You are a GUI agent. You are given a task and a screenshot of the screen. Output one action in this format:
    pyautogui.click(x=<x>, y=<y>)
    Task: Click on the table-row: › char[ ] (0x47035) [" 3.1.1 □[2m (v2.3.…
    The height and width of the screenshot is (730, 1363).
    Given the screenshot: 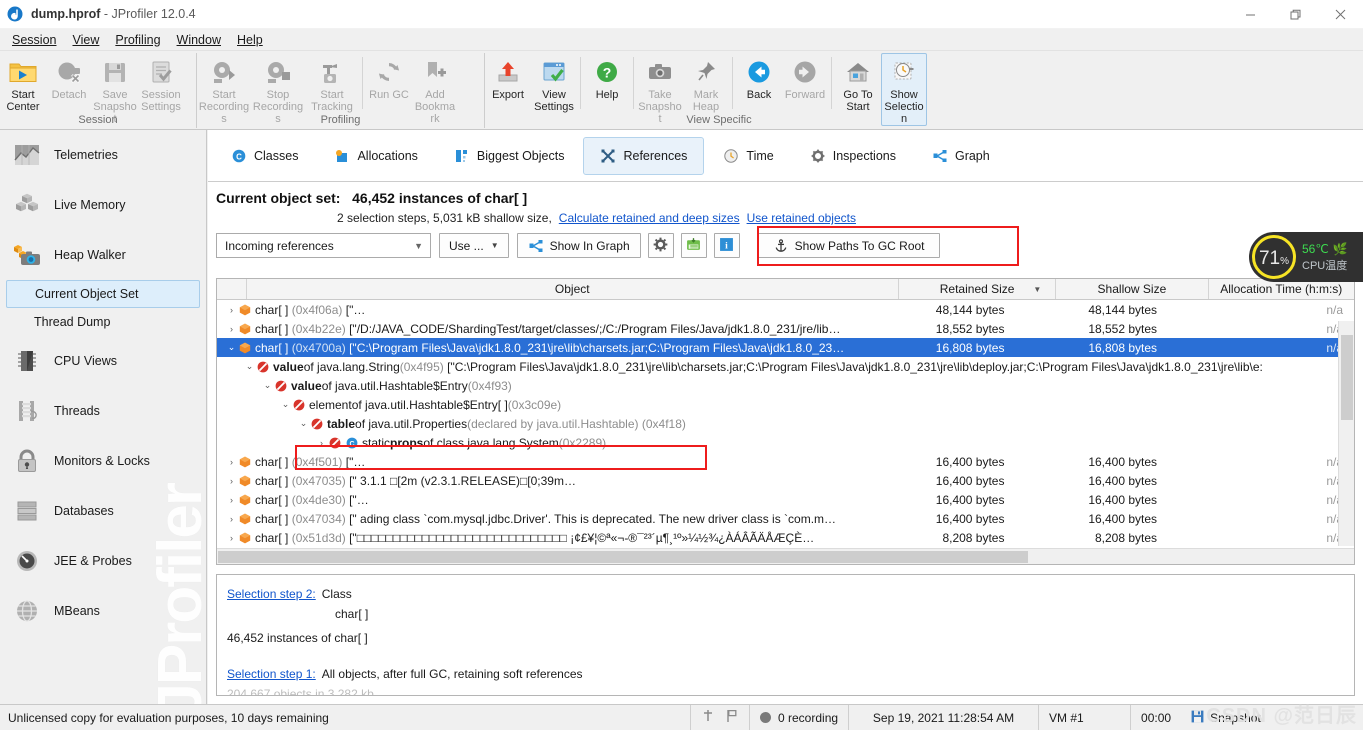 What is the action you would take?
    pyautogui.click(x=785, y=480)
    